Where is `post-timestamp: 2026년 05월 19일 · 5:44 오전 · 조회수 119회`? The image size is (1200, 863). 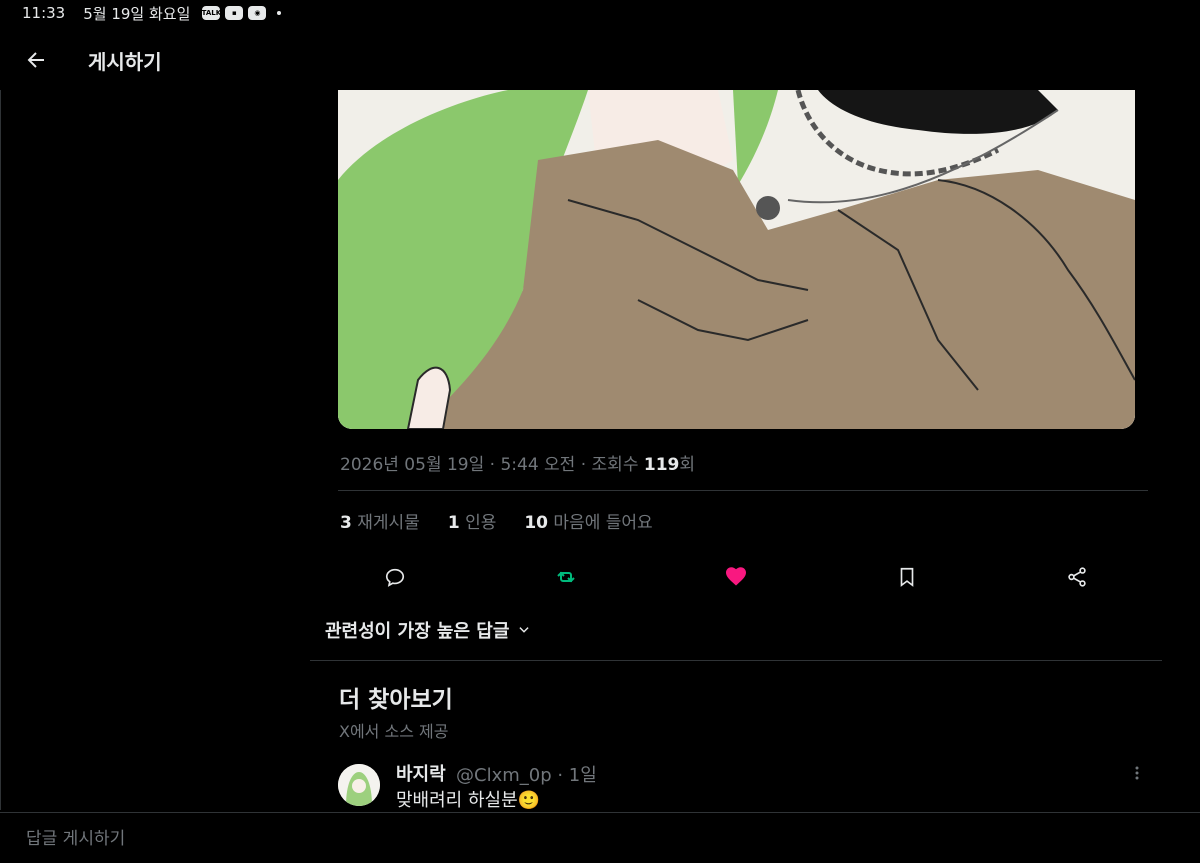 post-timestamp: 2026년 05월 19일 · 5:44 오전 · 조회수 119회 is located at coordinates (517, 462).